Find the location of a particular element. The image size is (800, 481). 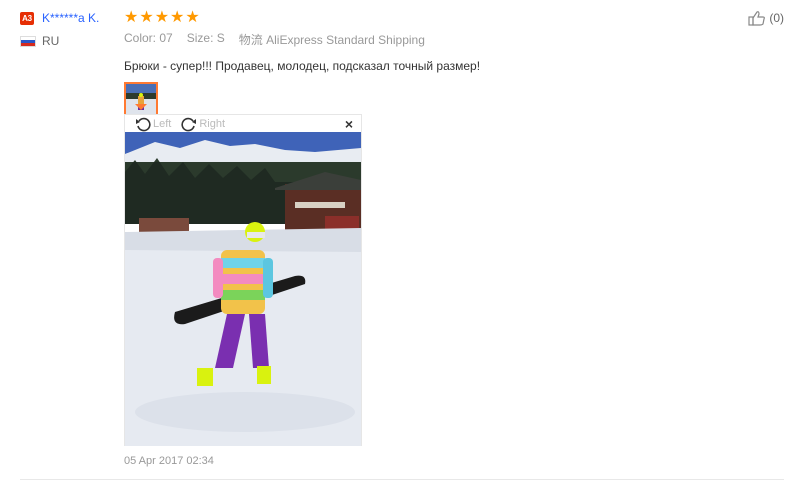

helpful-count: (0) is located at coordinates (776, 18).